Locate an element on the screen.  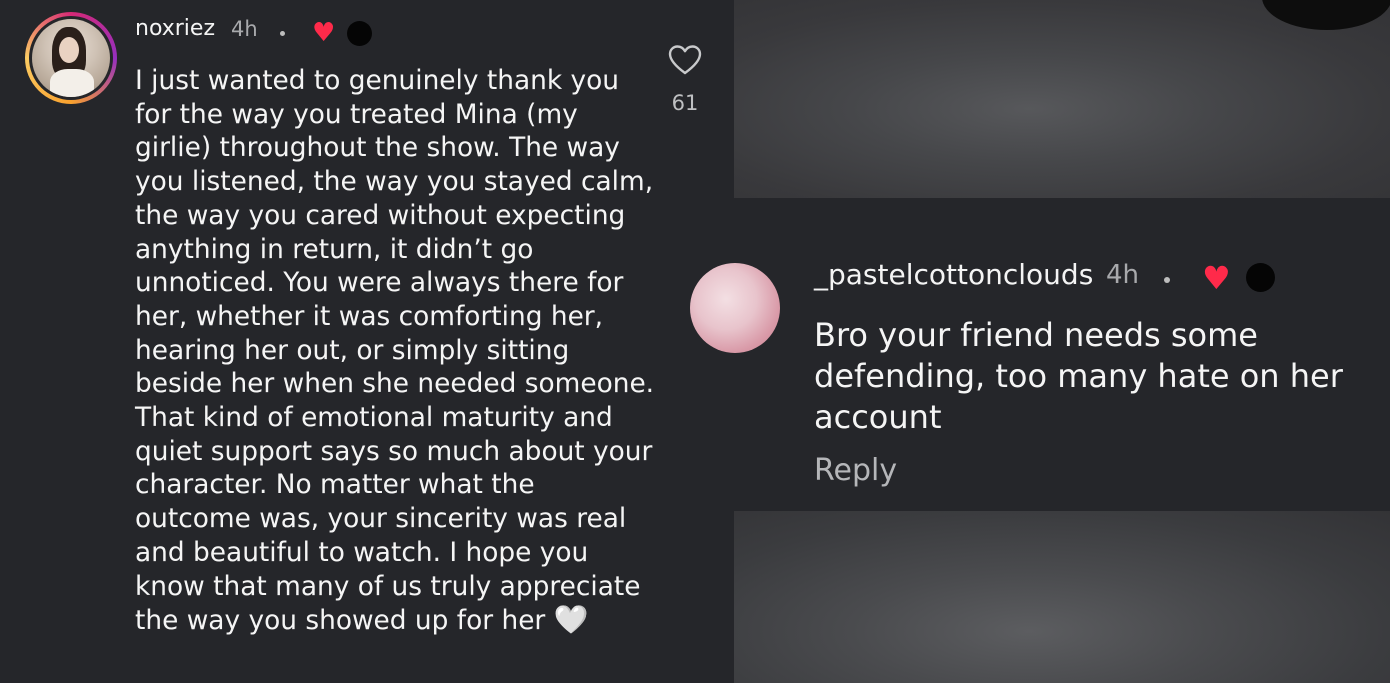
avatar-photo is located at coordinates (71, 58).